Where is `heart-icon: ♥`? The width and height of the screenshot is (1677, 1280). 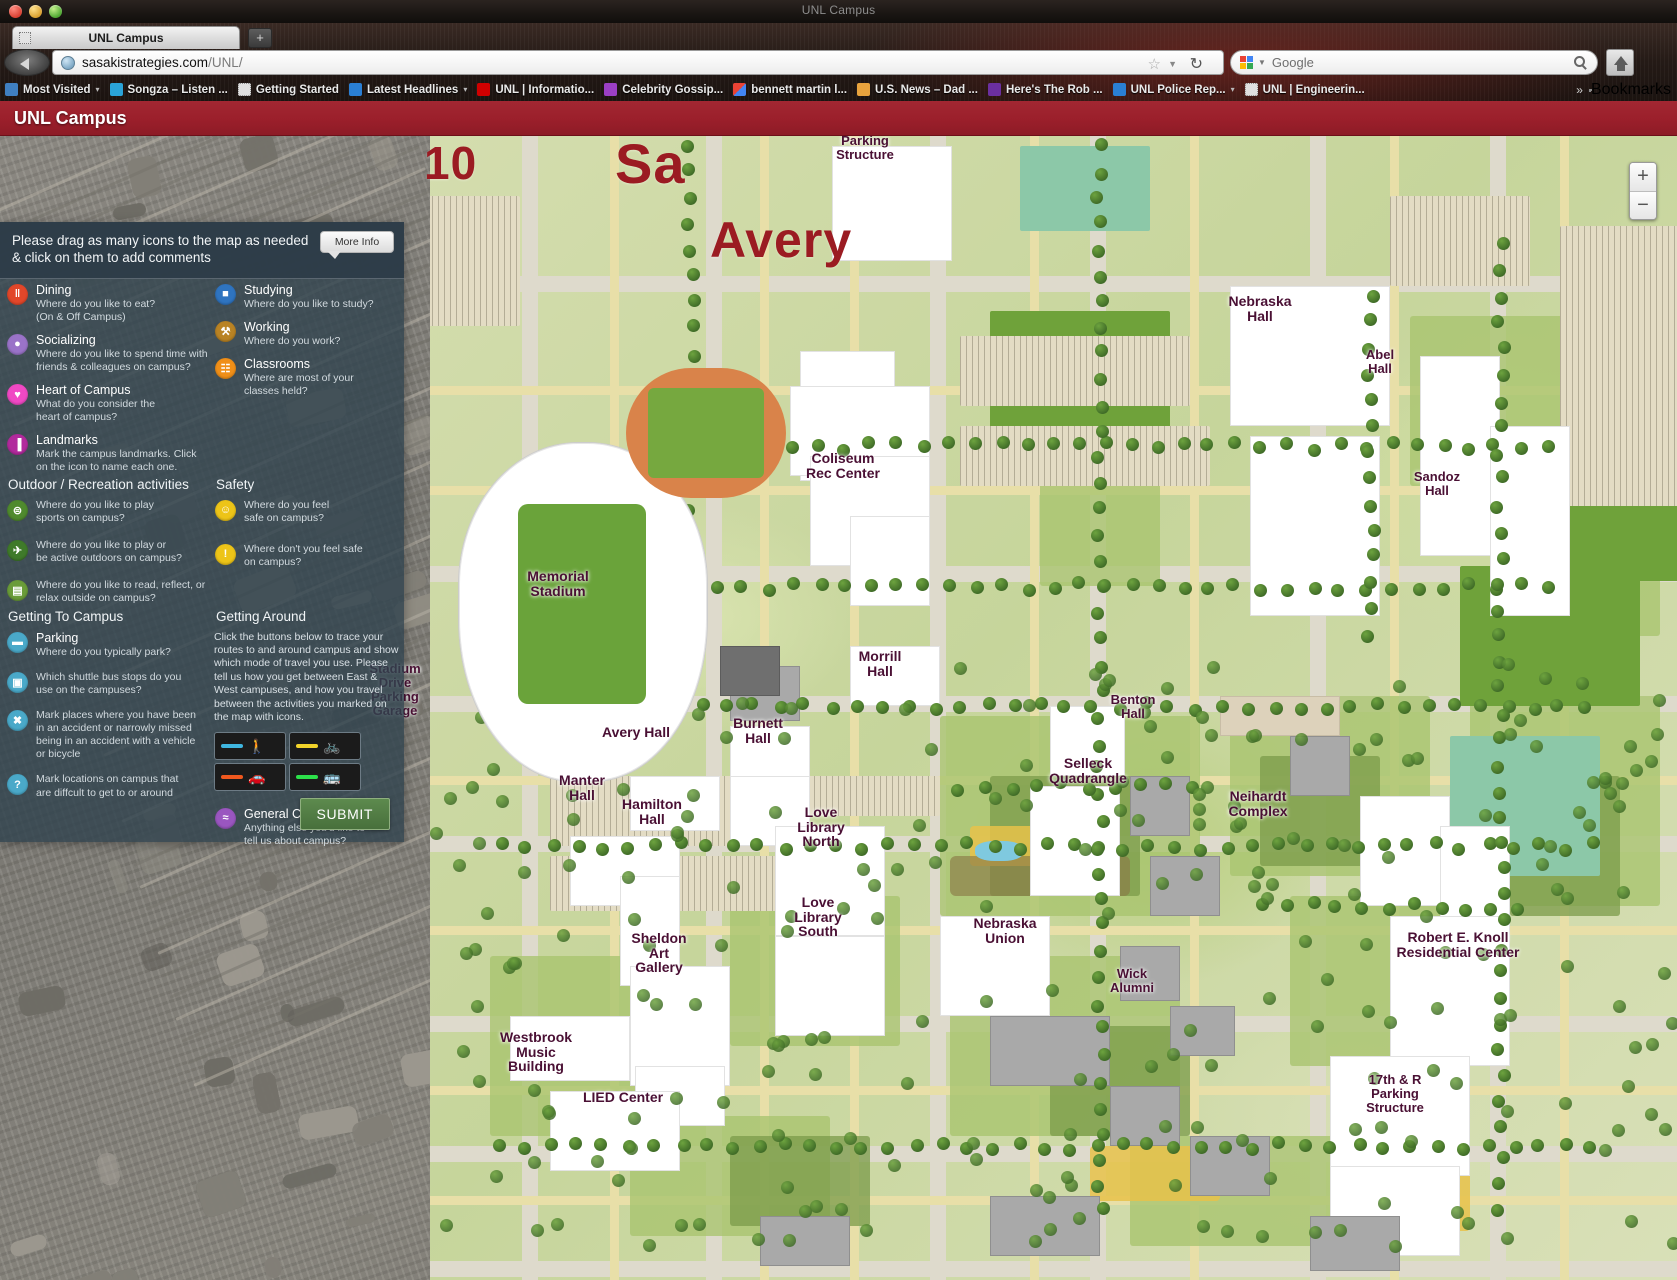 heart-icon: ♥ is located at coordinates (17, 395).